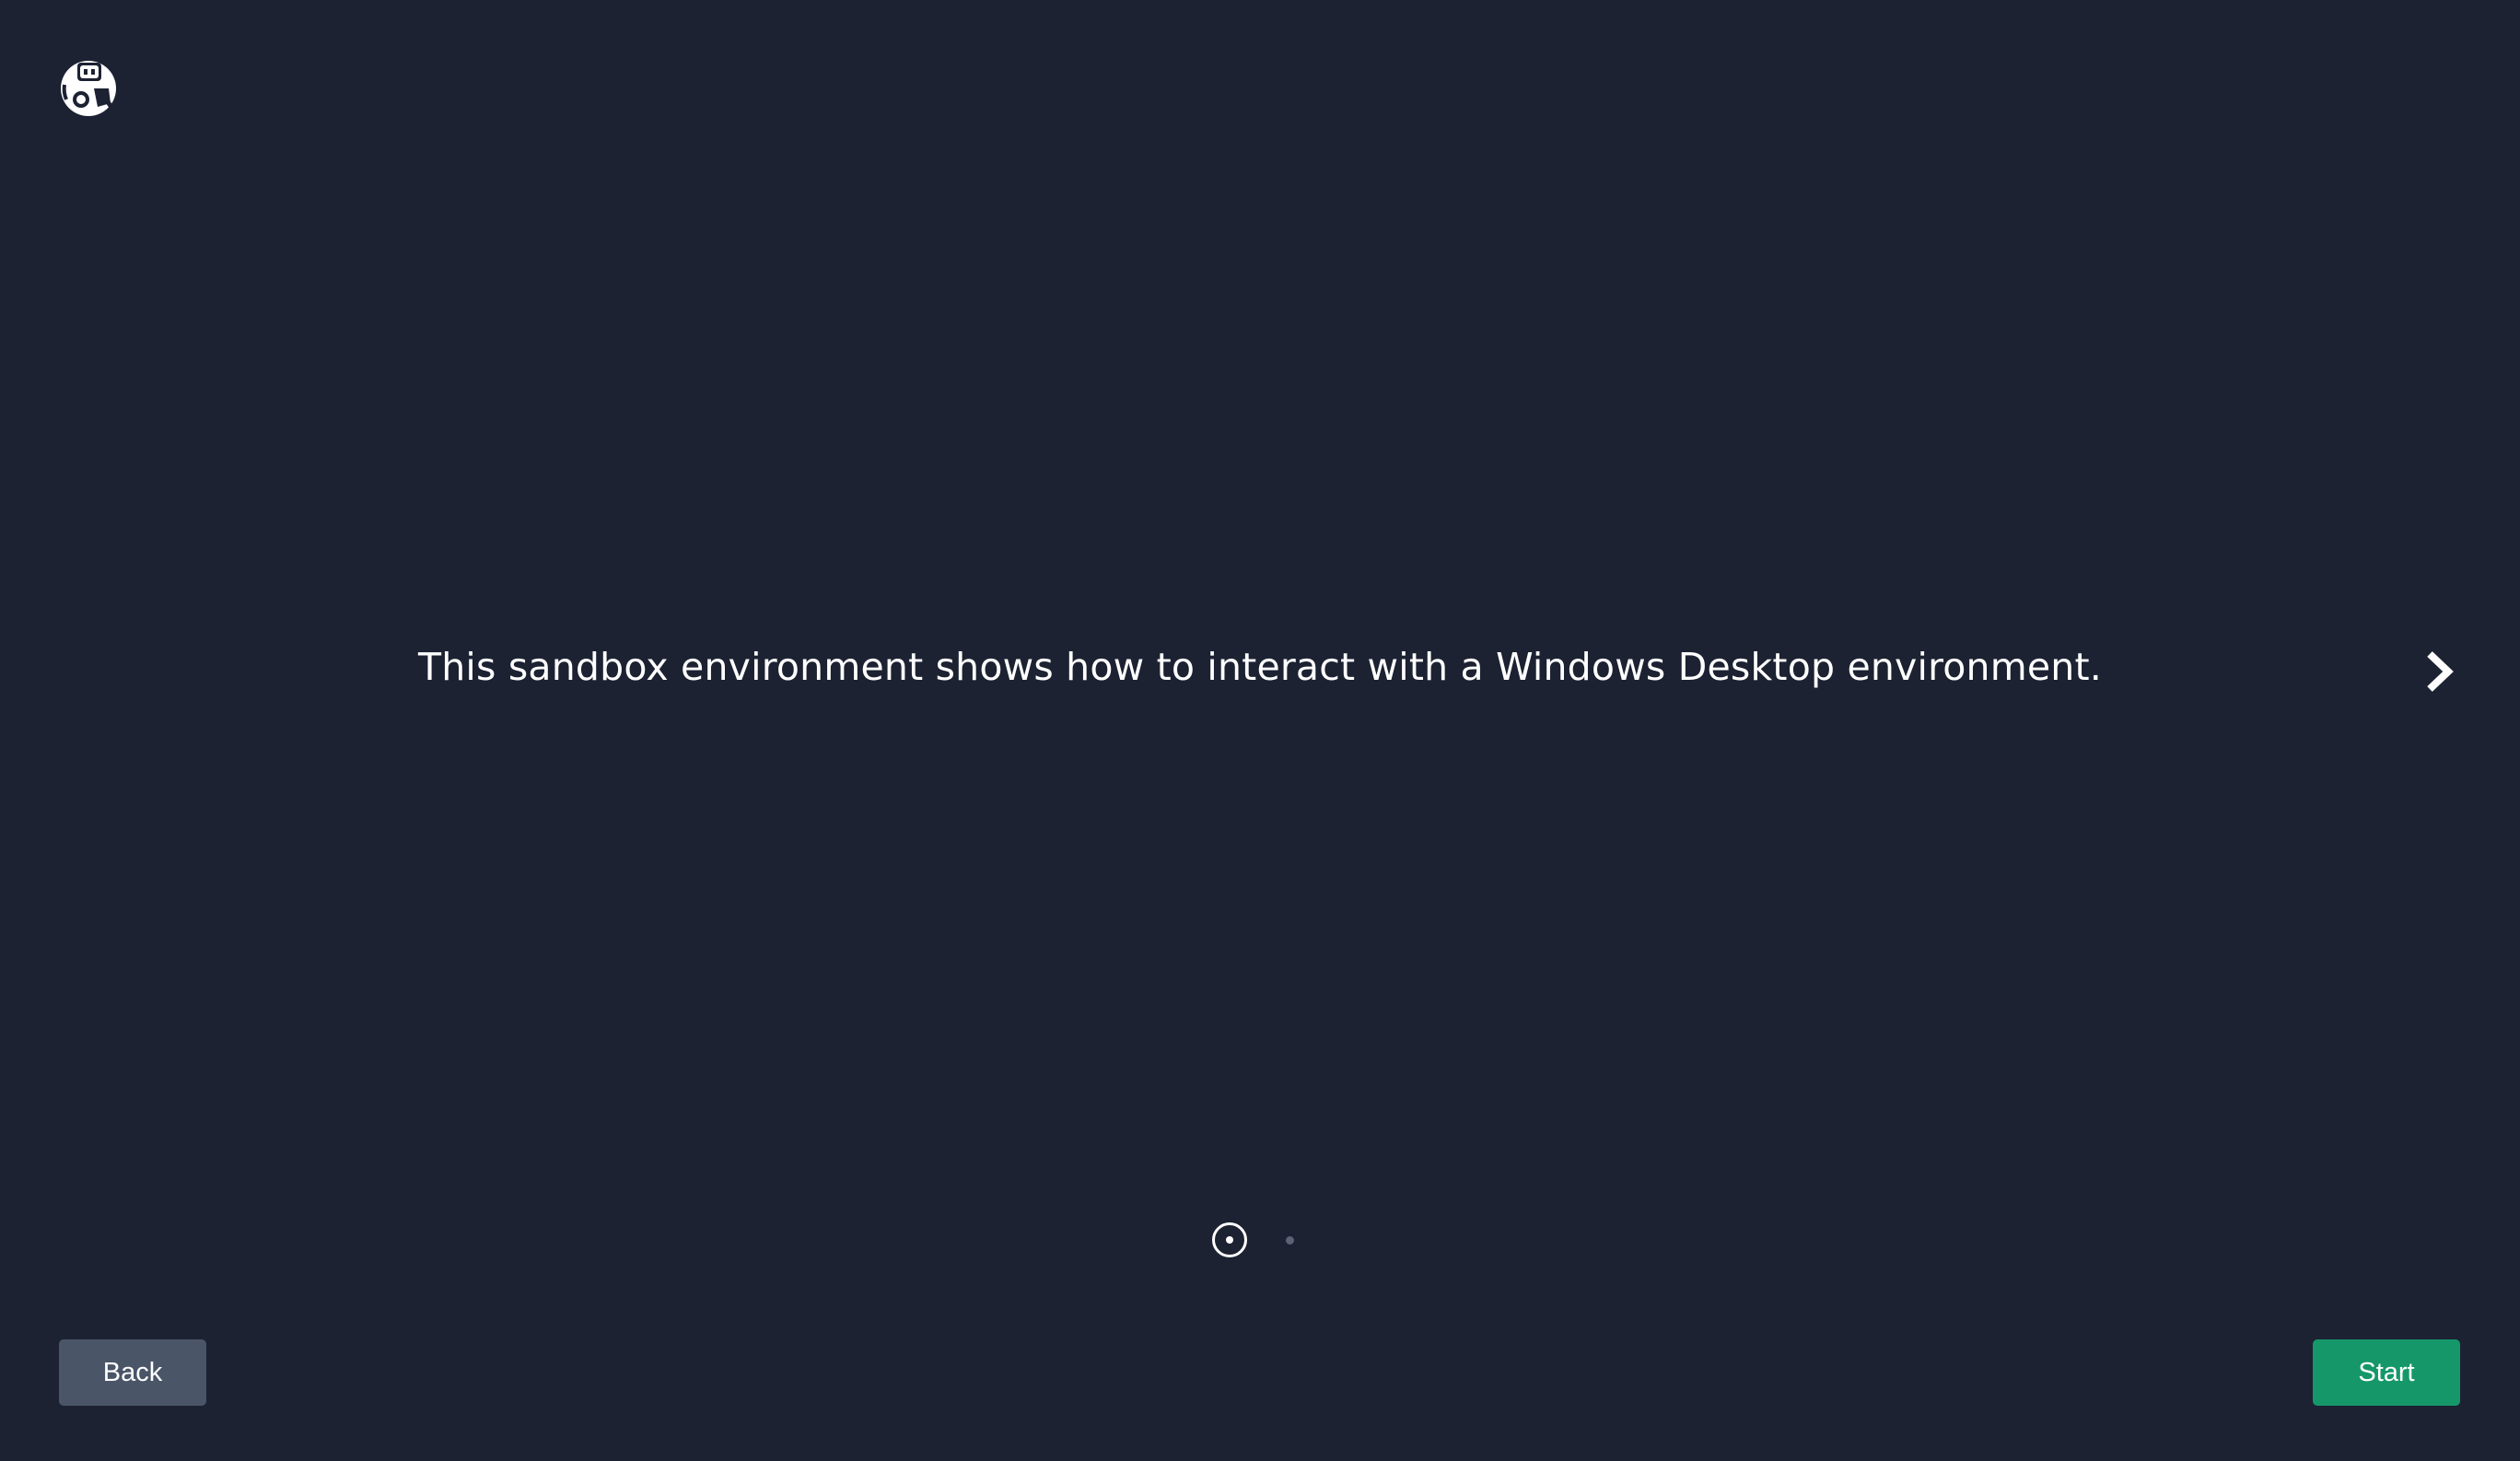 This screenshot has height=1461, width=2520. I want to click on robot-logo-icon, so click(88, 89).